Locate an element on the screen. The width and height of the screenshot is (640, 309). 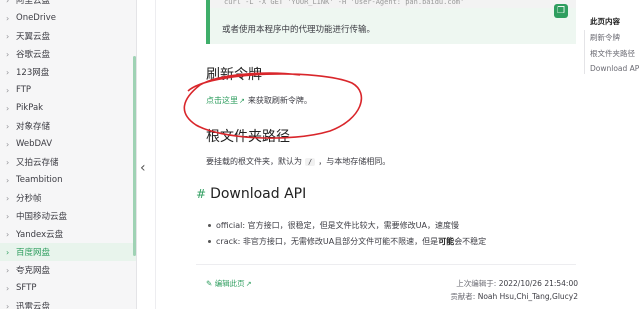
last-updated-label: 上次编辑于: is located at coordinates (476, 283).